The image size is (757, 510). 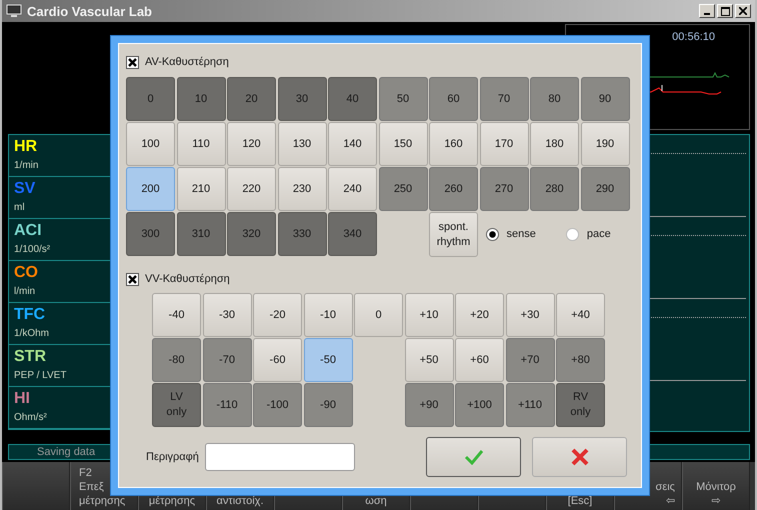 I want to click on checkmark-icon, so click(x=474, y=457).